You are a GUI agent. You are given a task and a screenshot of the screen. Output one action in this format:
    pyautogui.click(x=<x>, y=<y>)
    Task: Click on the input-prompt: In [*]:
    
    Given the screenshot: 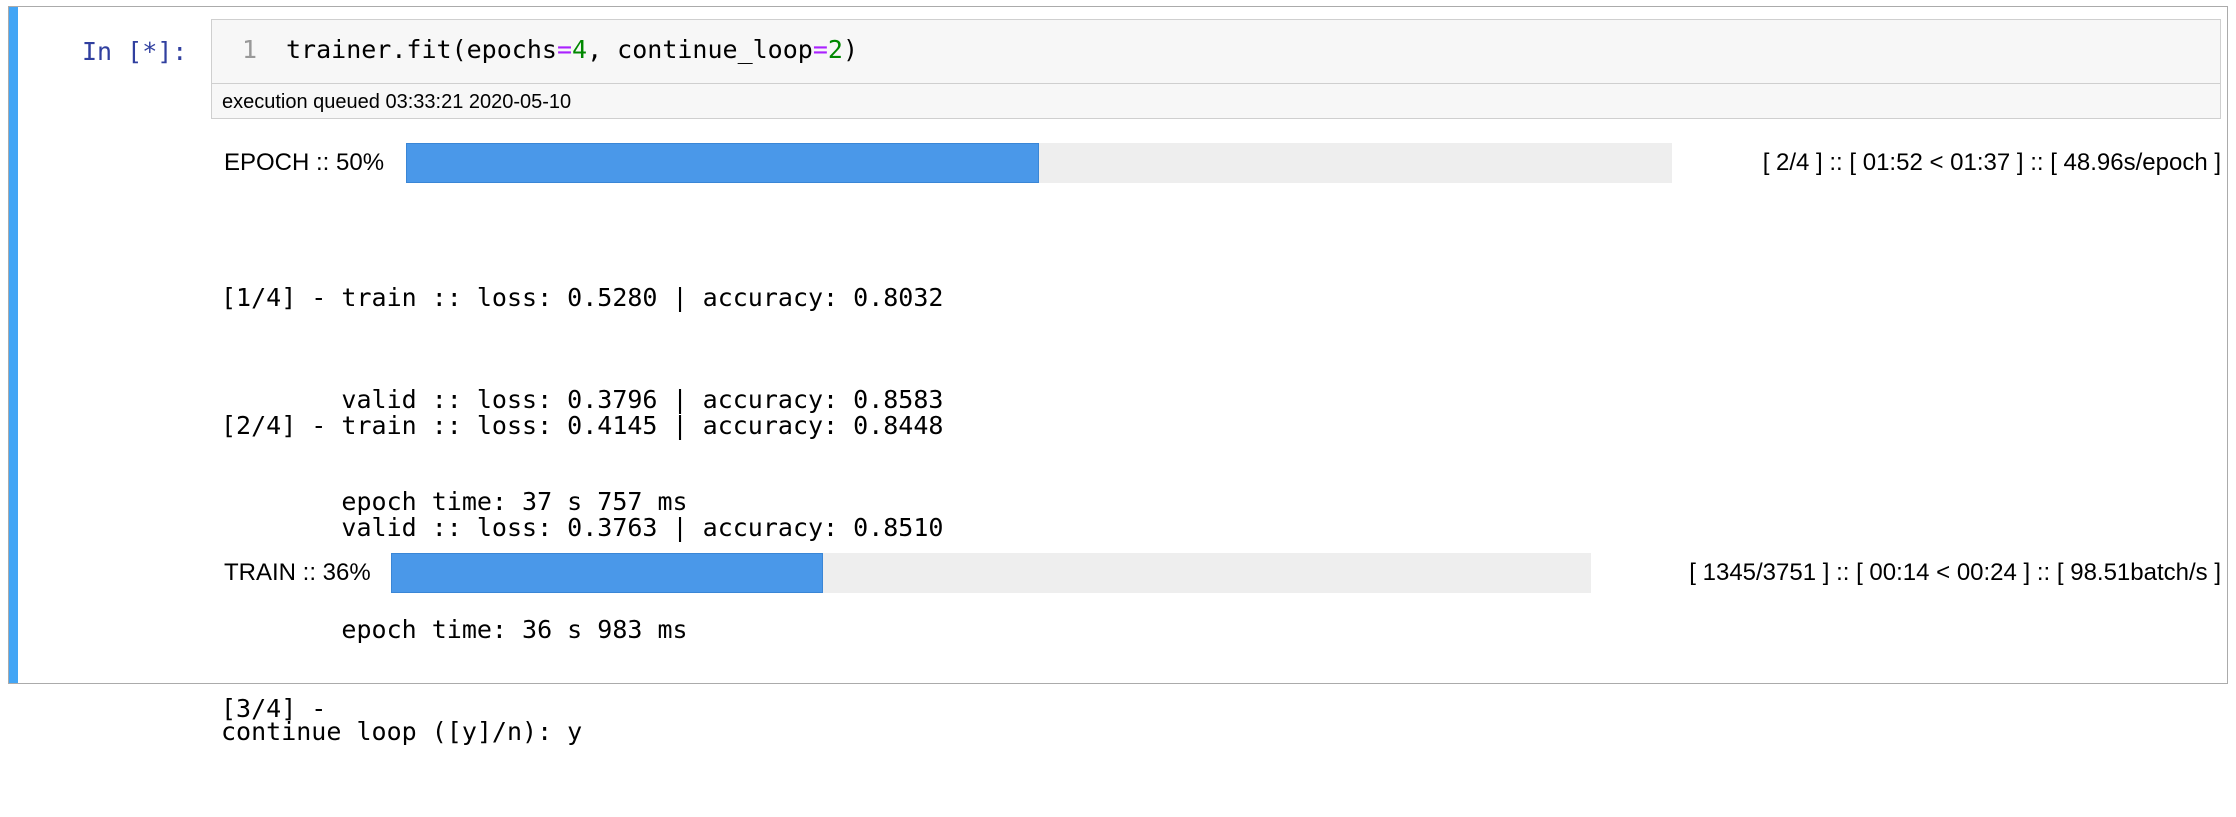 What is the action you would take?
    pyautogui.click(x=135, y=51)
    